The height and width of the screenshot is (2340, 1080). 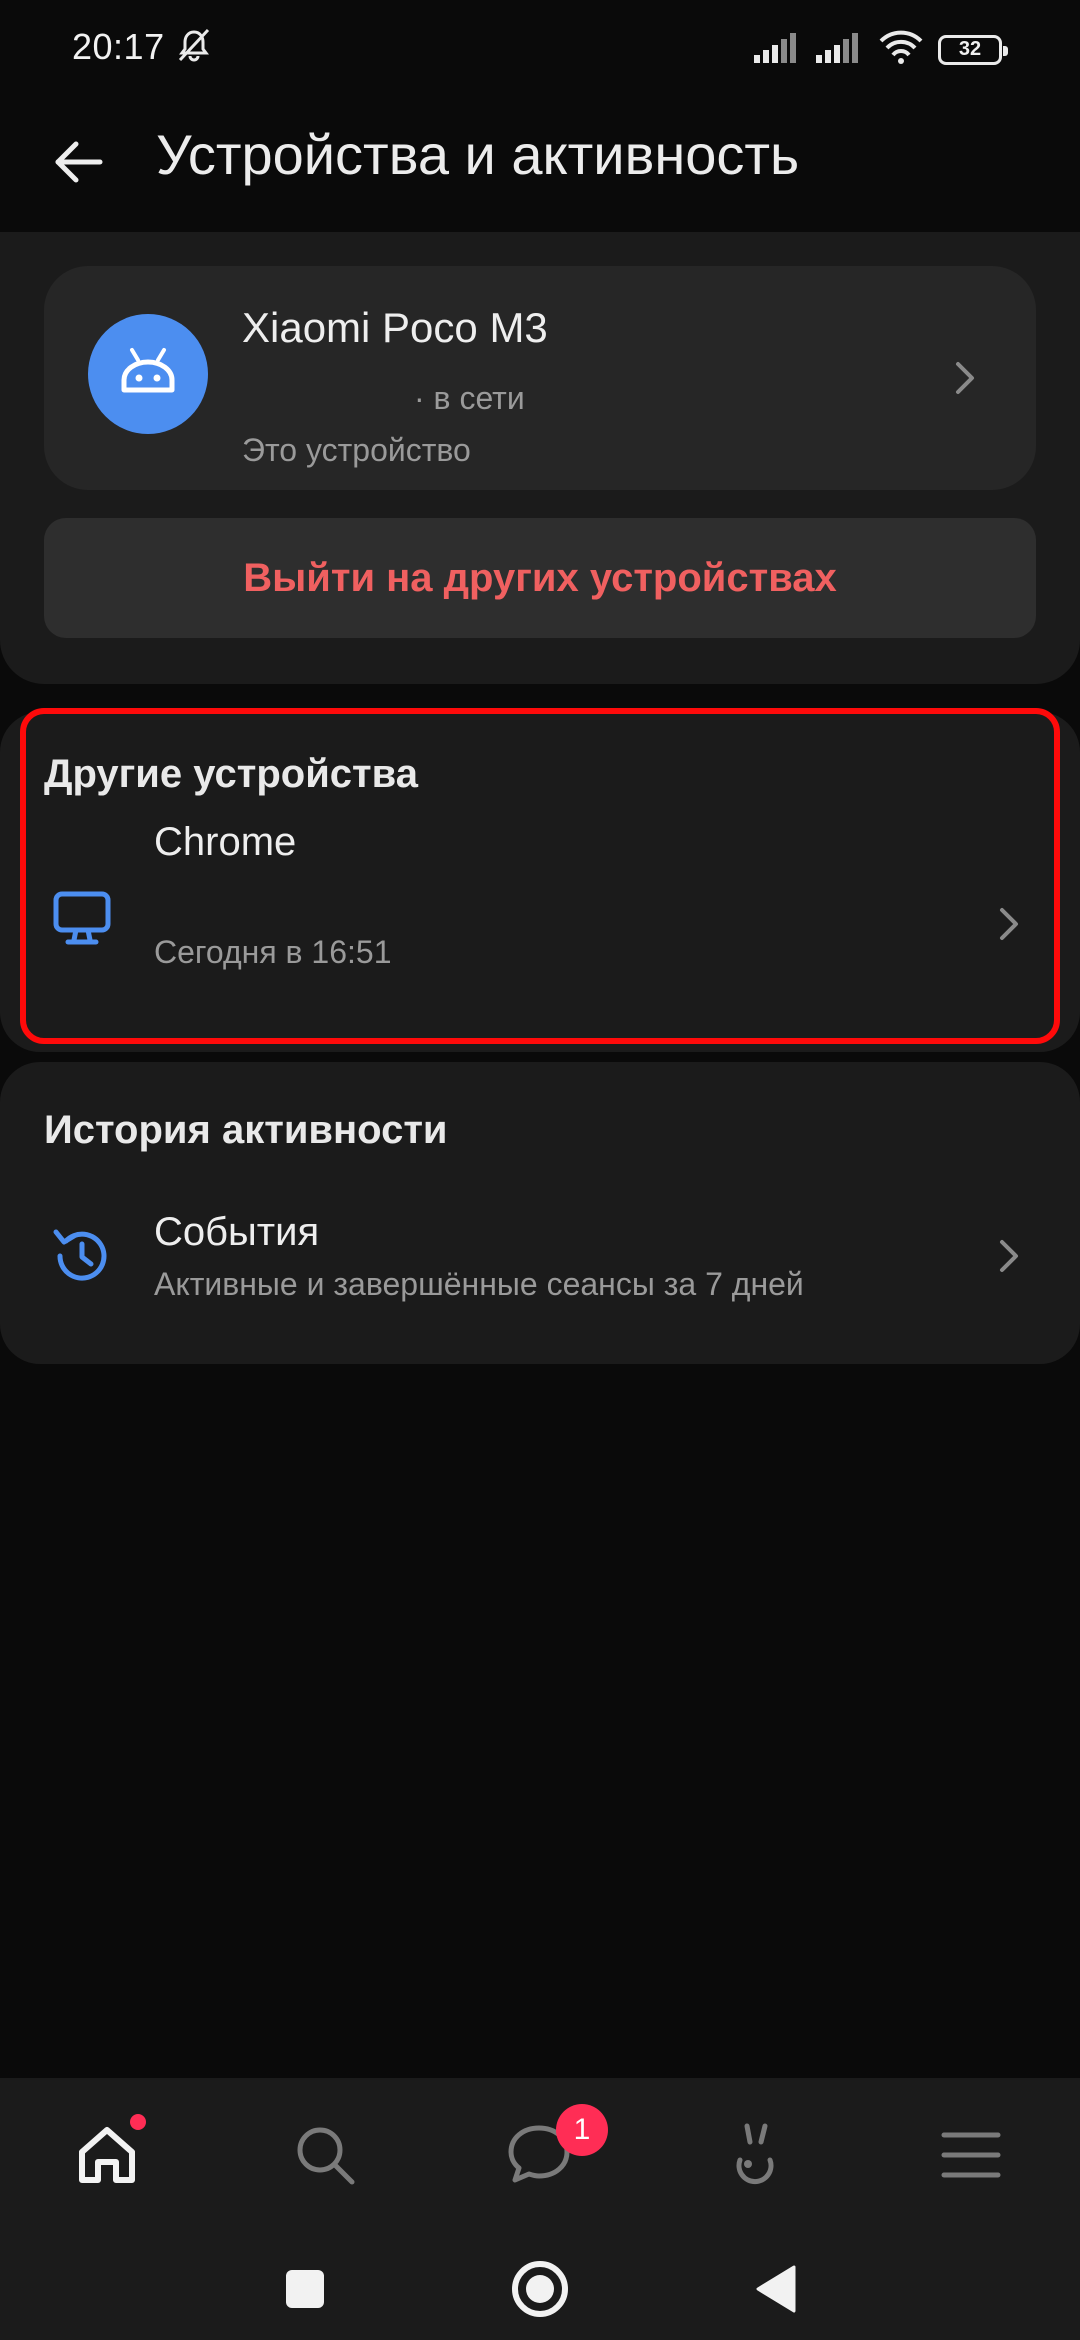 I want to click on nav-search, so click(x=325, y=2155).